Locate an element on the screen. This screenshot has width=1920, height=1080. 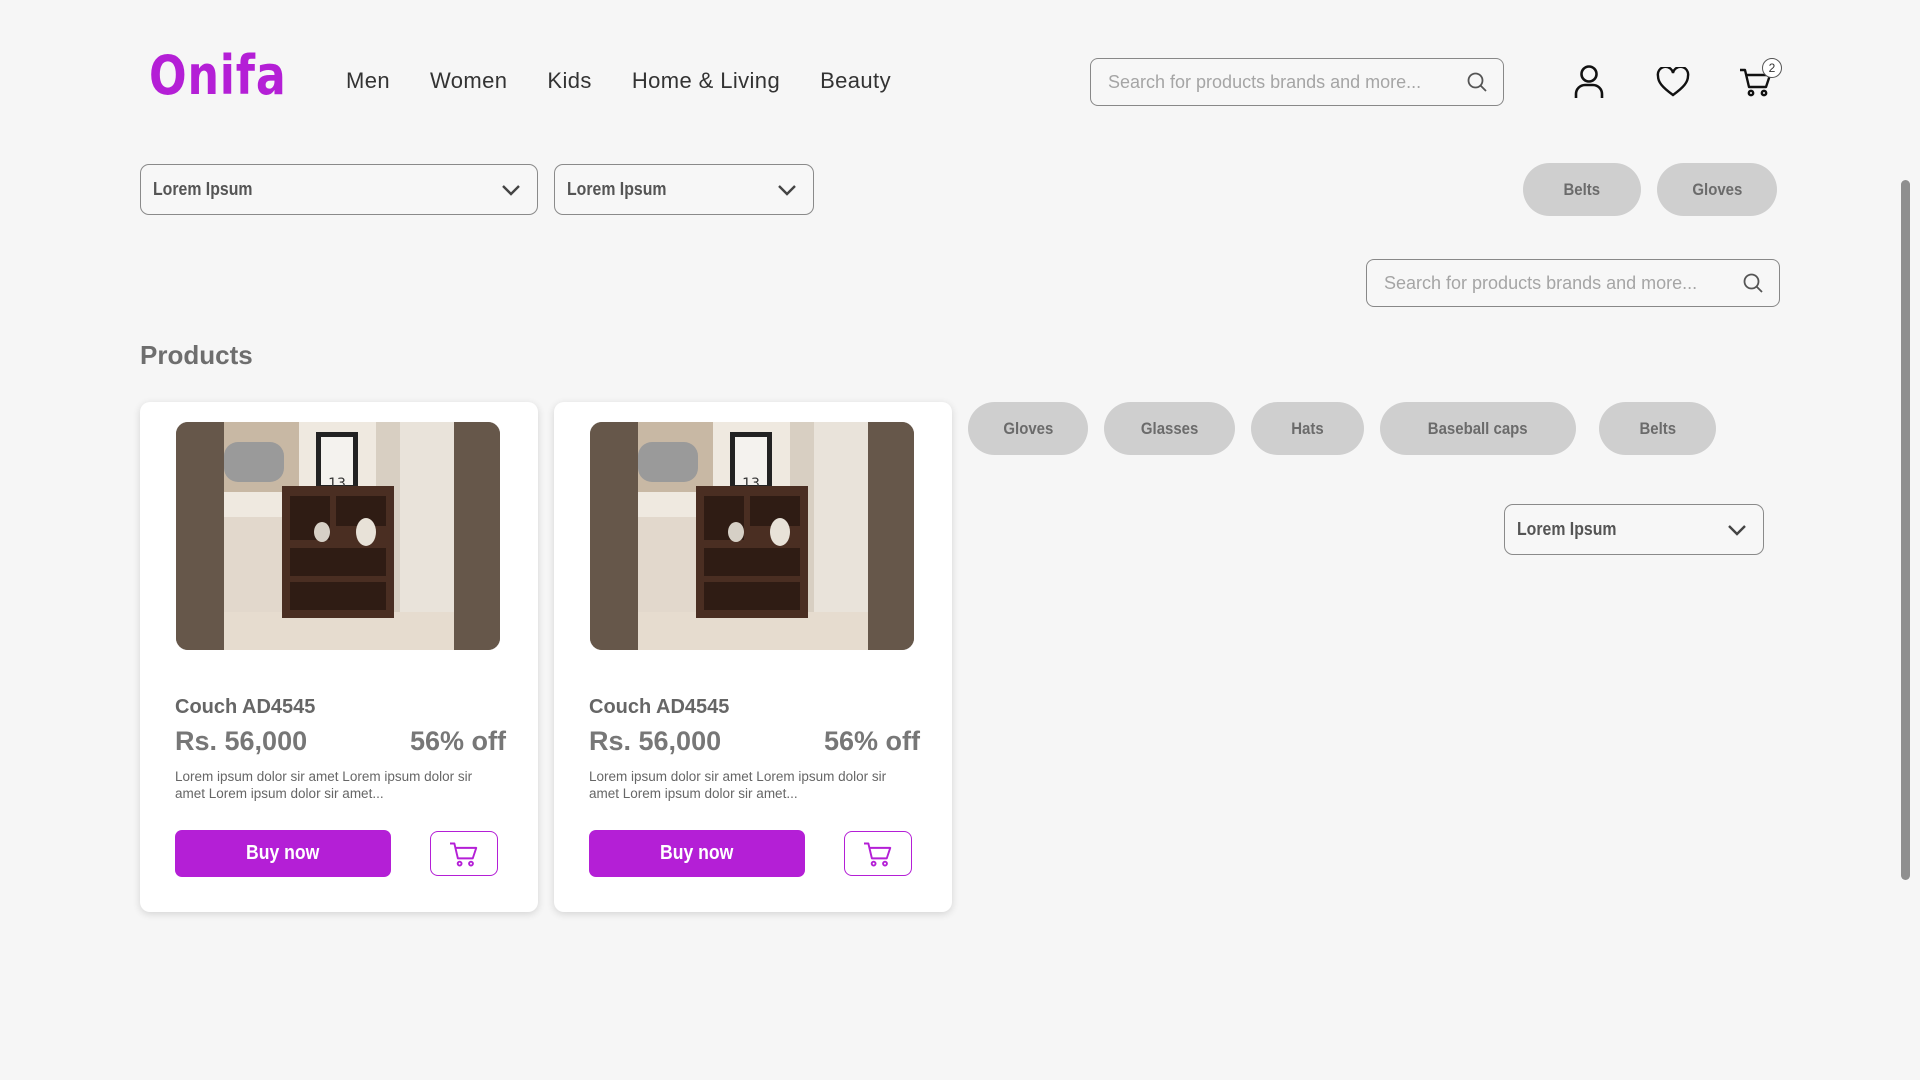
heart-icon is located at coordinates (1673, 82).